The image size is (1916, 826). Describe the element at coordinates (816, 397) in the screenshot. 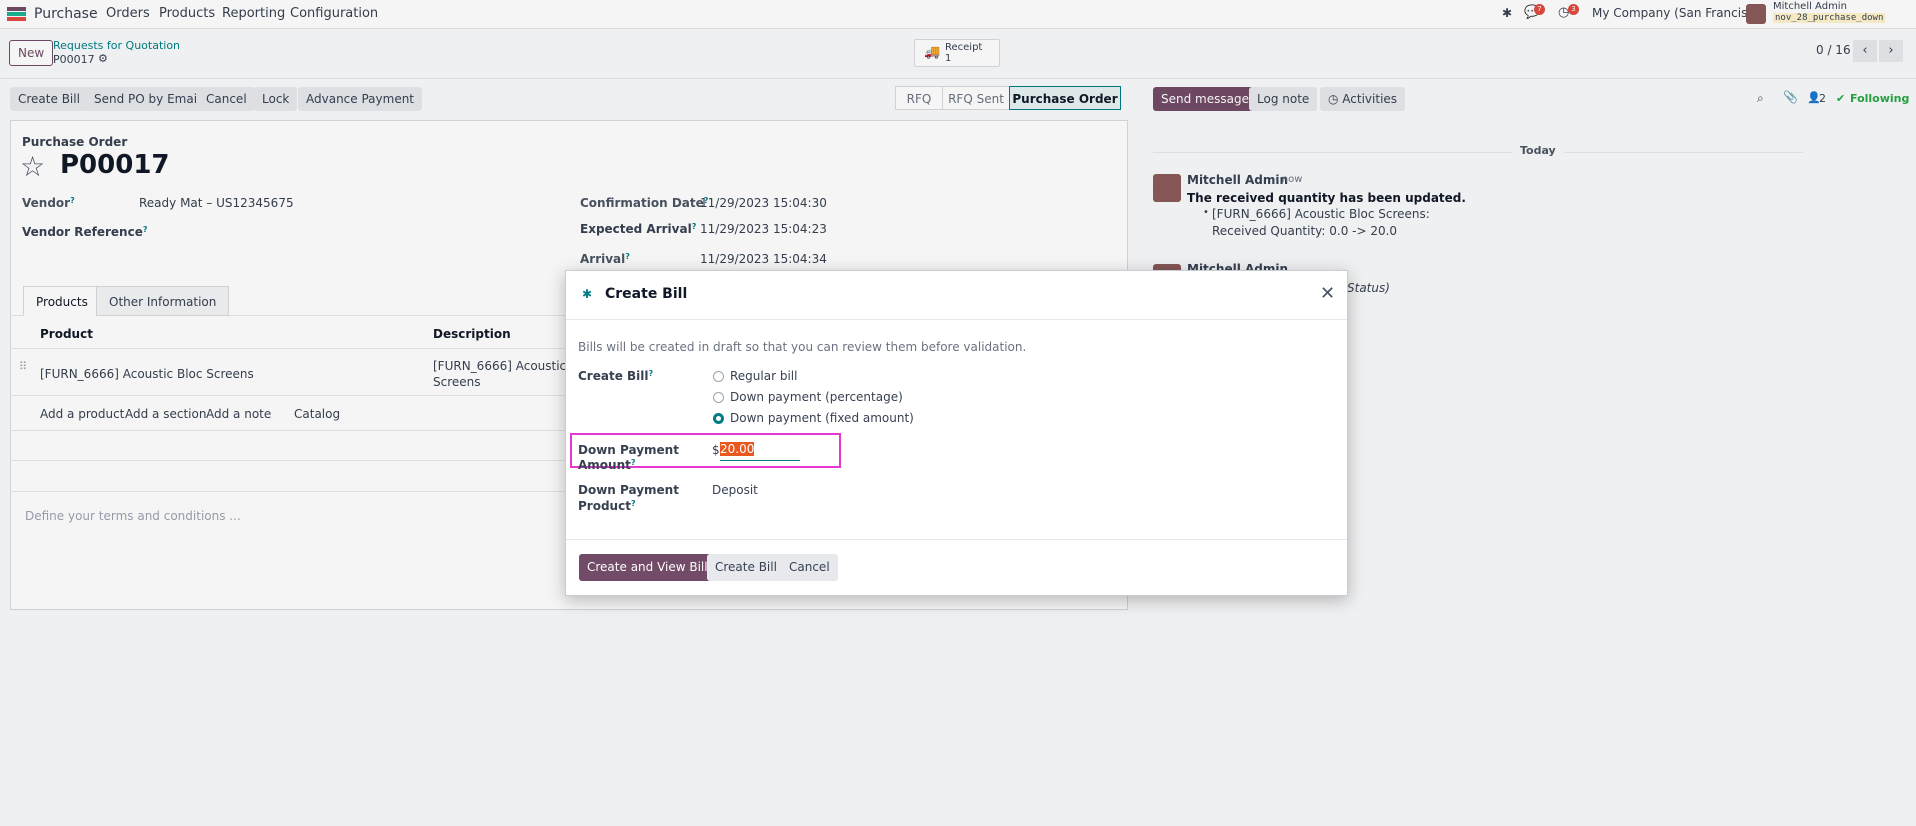

I see `option-down-payment-percentage: Down payment (percentage)` at that location.